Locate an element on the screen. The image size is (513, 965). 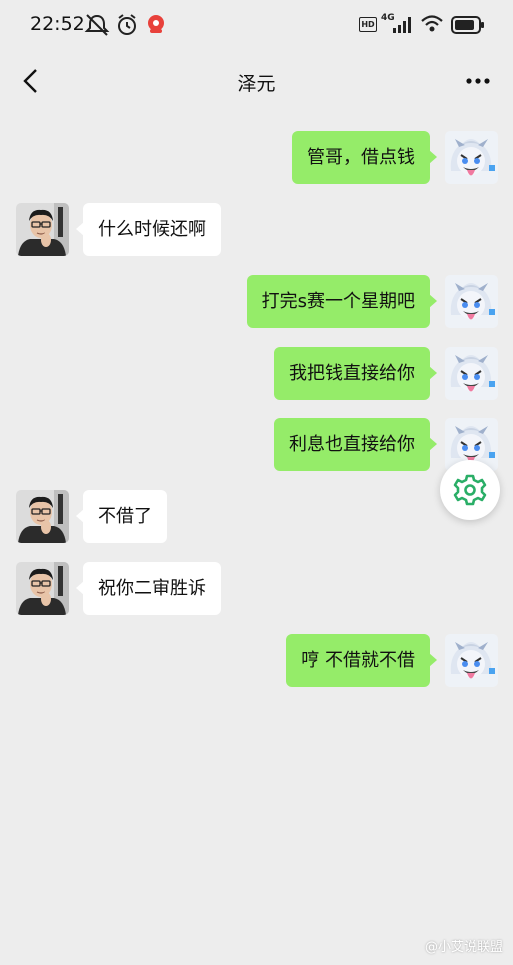
message-bubble: 祝你二审胜诉 is located at coordinates (148, 588).